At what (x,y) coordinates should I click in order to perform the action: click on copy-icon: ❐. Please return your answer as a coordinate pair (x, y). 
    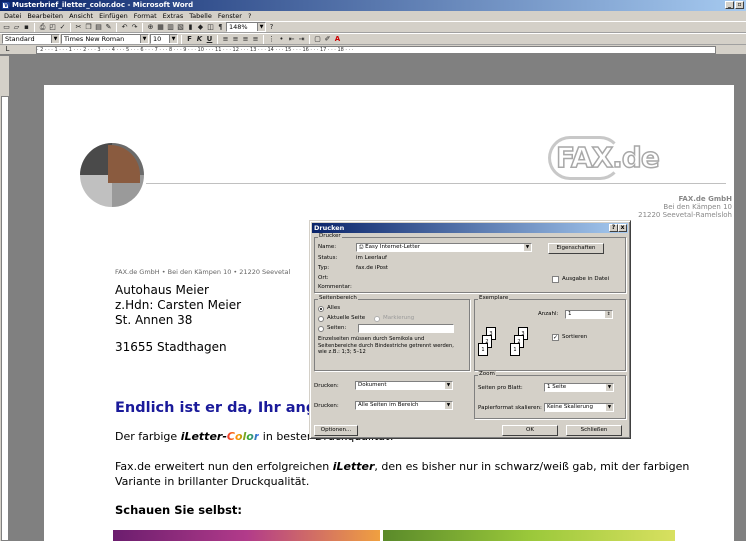
    Looking at the image, I should click on (88, 27).